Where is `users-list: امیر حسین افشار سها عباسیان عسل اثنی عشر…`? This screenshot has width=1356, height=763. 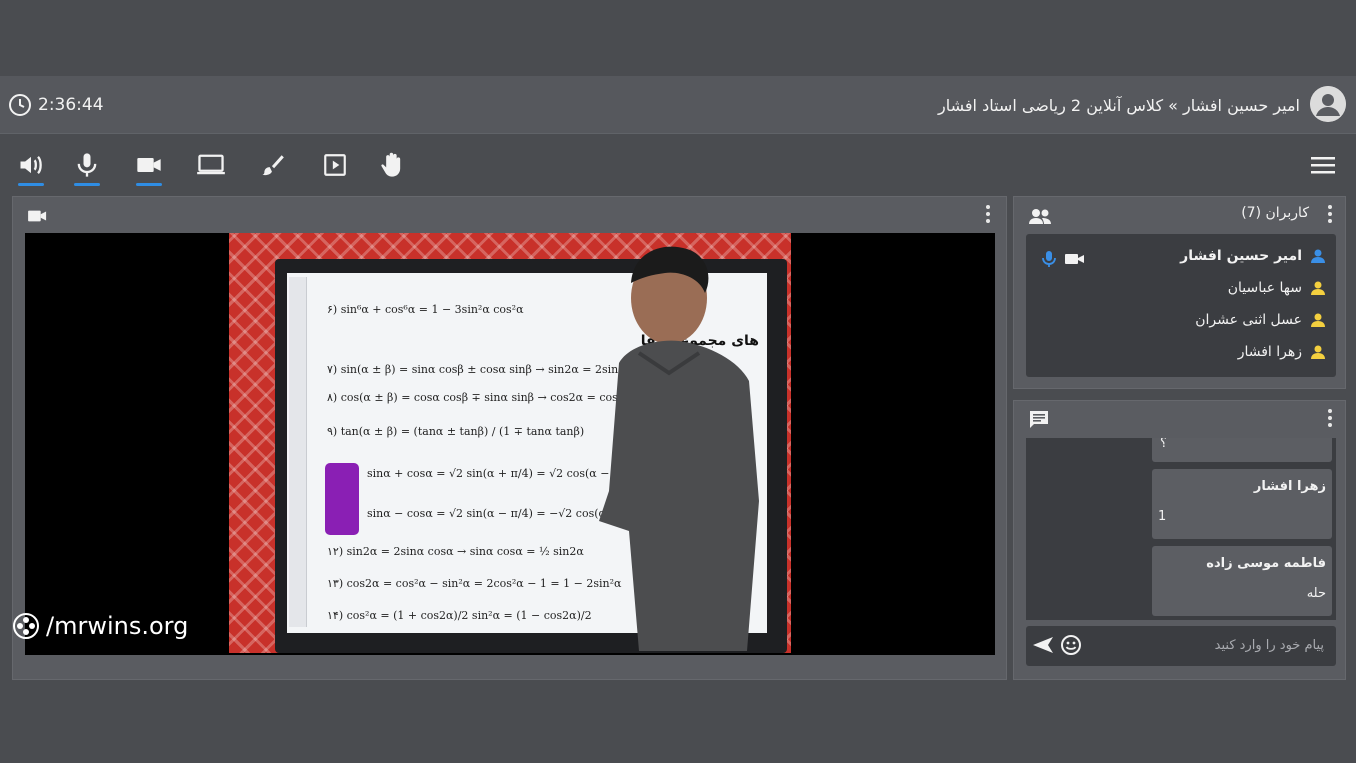 users-list: امیر حسین افشار سها عباسیان عسل اثنی عشر… is located at coordinates (1181, 305).